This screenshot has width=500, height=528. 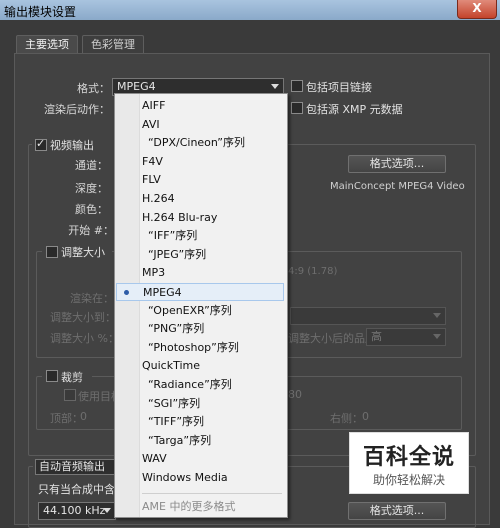 What do you see at coordinates (72, 145) in the screenshot?
I see `video-output-label: 视频输出` at bounding box center [72, 145].